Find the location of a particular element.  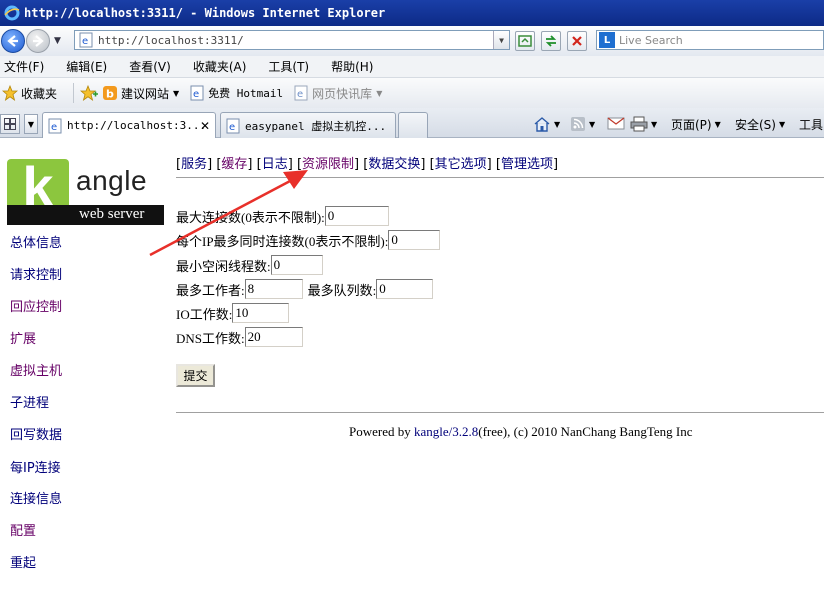

live-search-icon: L is located at coordinates (607, 40).